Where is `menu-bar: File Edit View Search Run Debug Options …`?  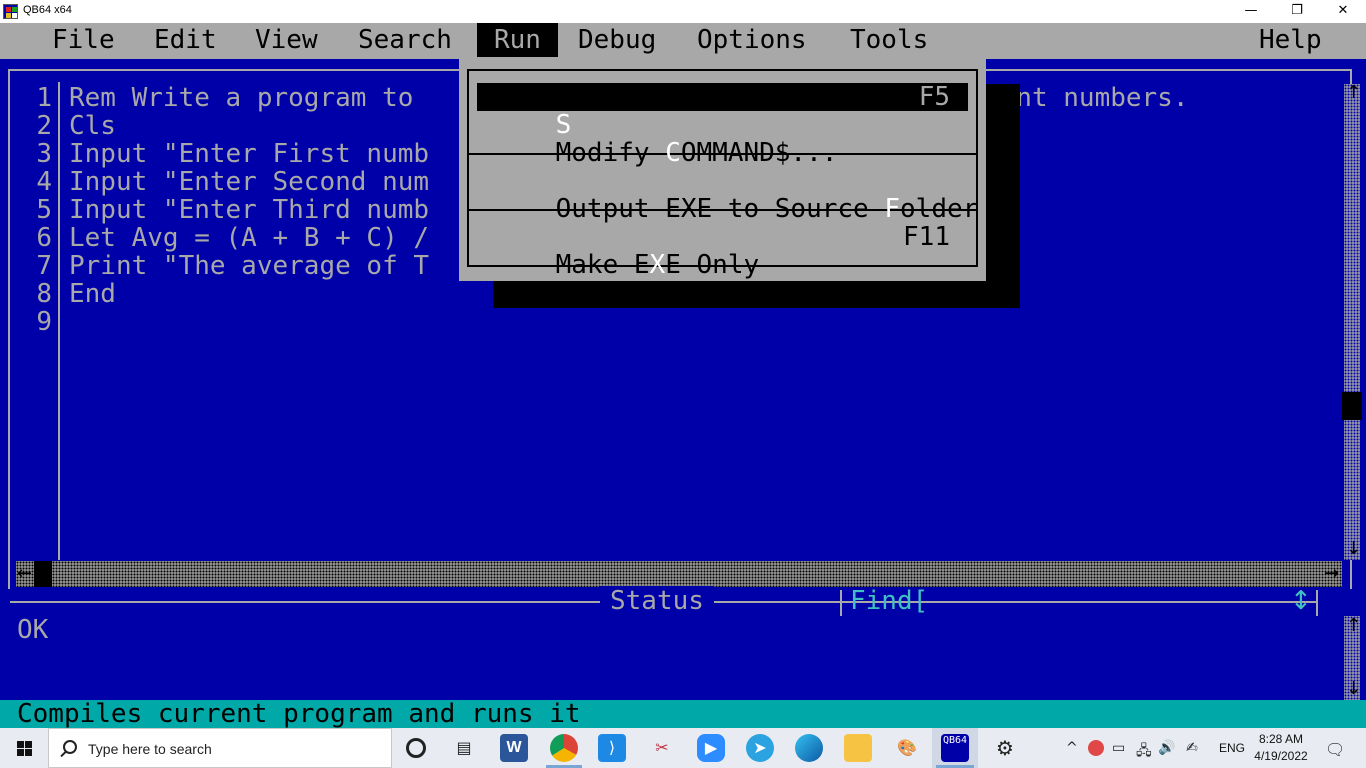 menu-bar: File Edit View Search Run Debug Options … is located at coordinates (683, 41).